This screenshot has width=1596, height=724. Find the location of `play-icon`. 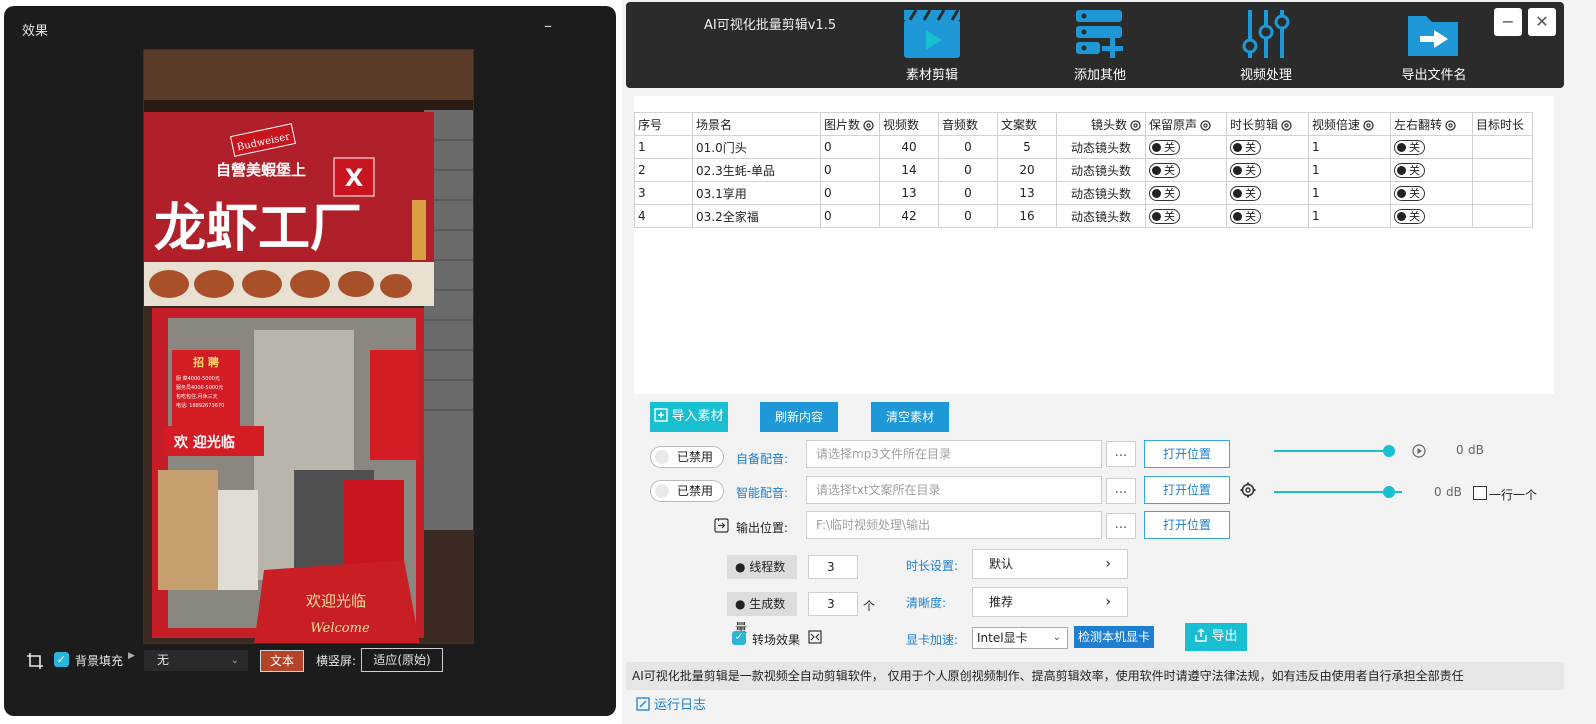

play-icon is located at coordinates (1419, 451).